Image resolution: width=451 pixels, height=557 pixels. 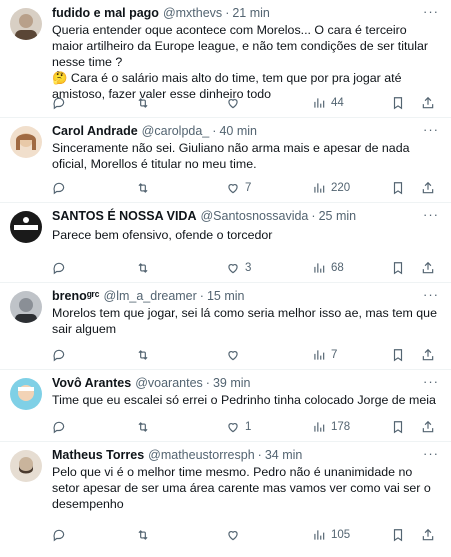 What do you see at coordinates (232, 383) in the screenshot?
I see `timestamp: 39 min` at bounding box center [232, 383].